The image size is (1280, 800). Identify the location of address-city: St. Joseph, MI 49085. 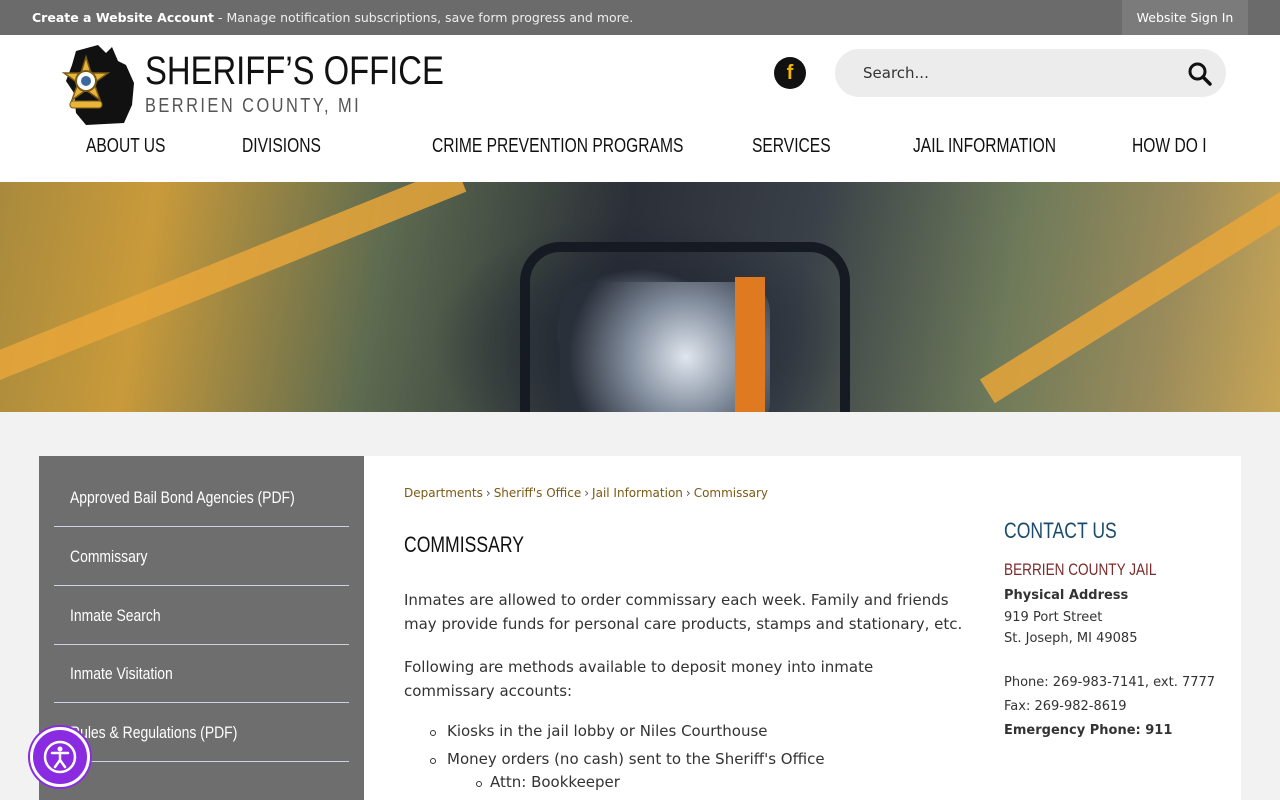
(1071, 638).